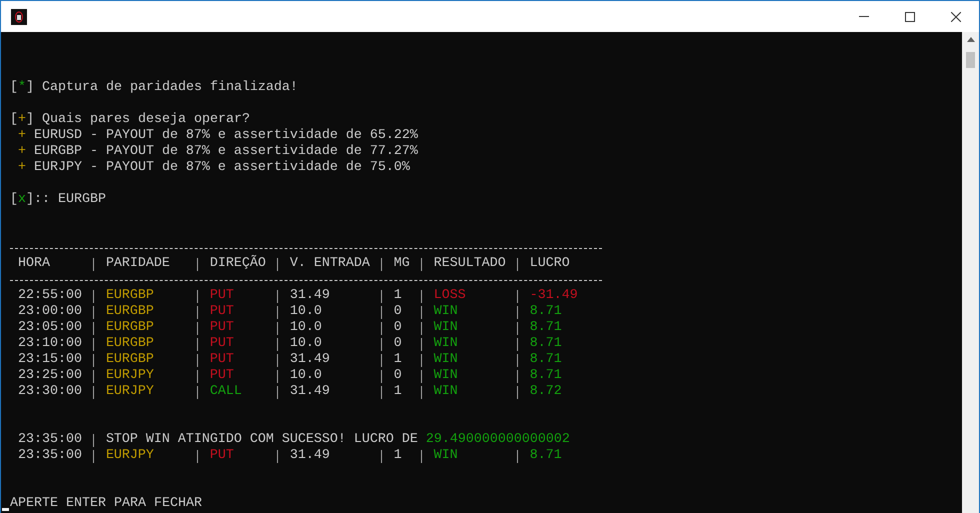 The height and width of the screenshot is (513, 980). I want to click on table-cell: 8.72, so click(546, 392).